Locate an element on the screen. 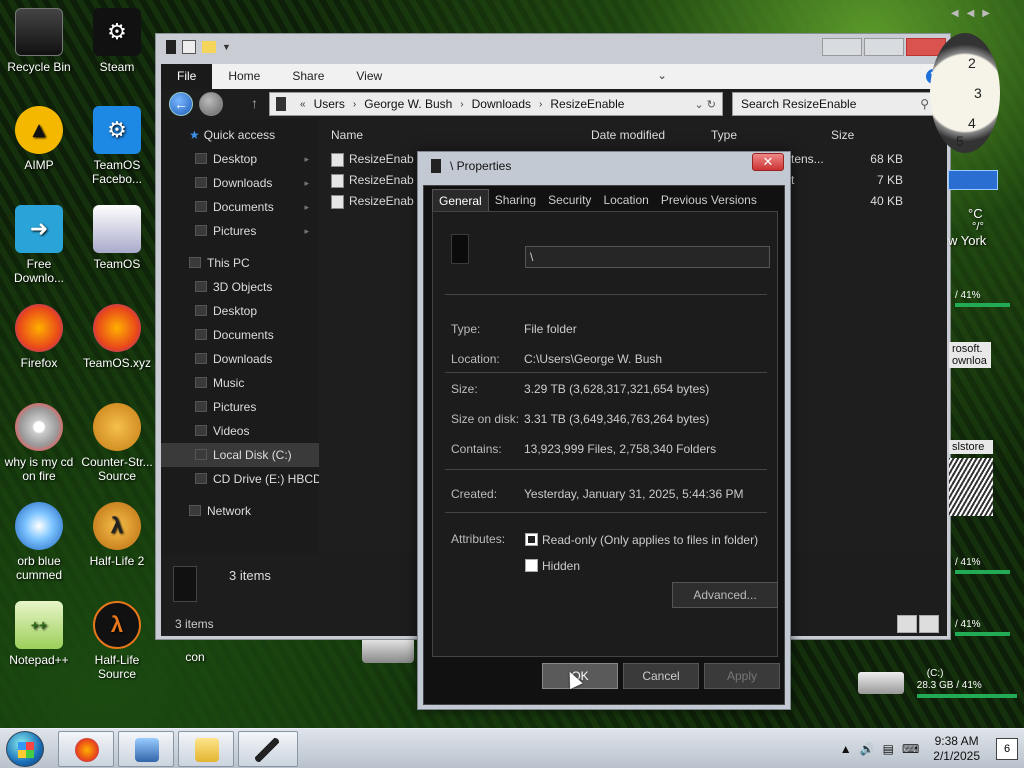  minimize-button is located at coordinates (842, 47).